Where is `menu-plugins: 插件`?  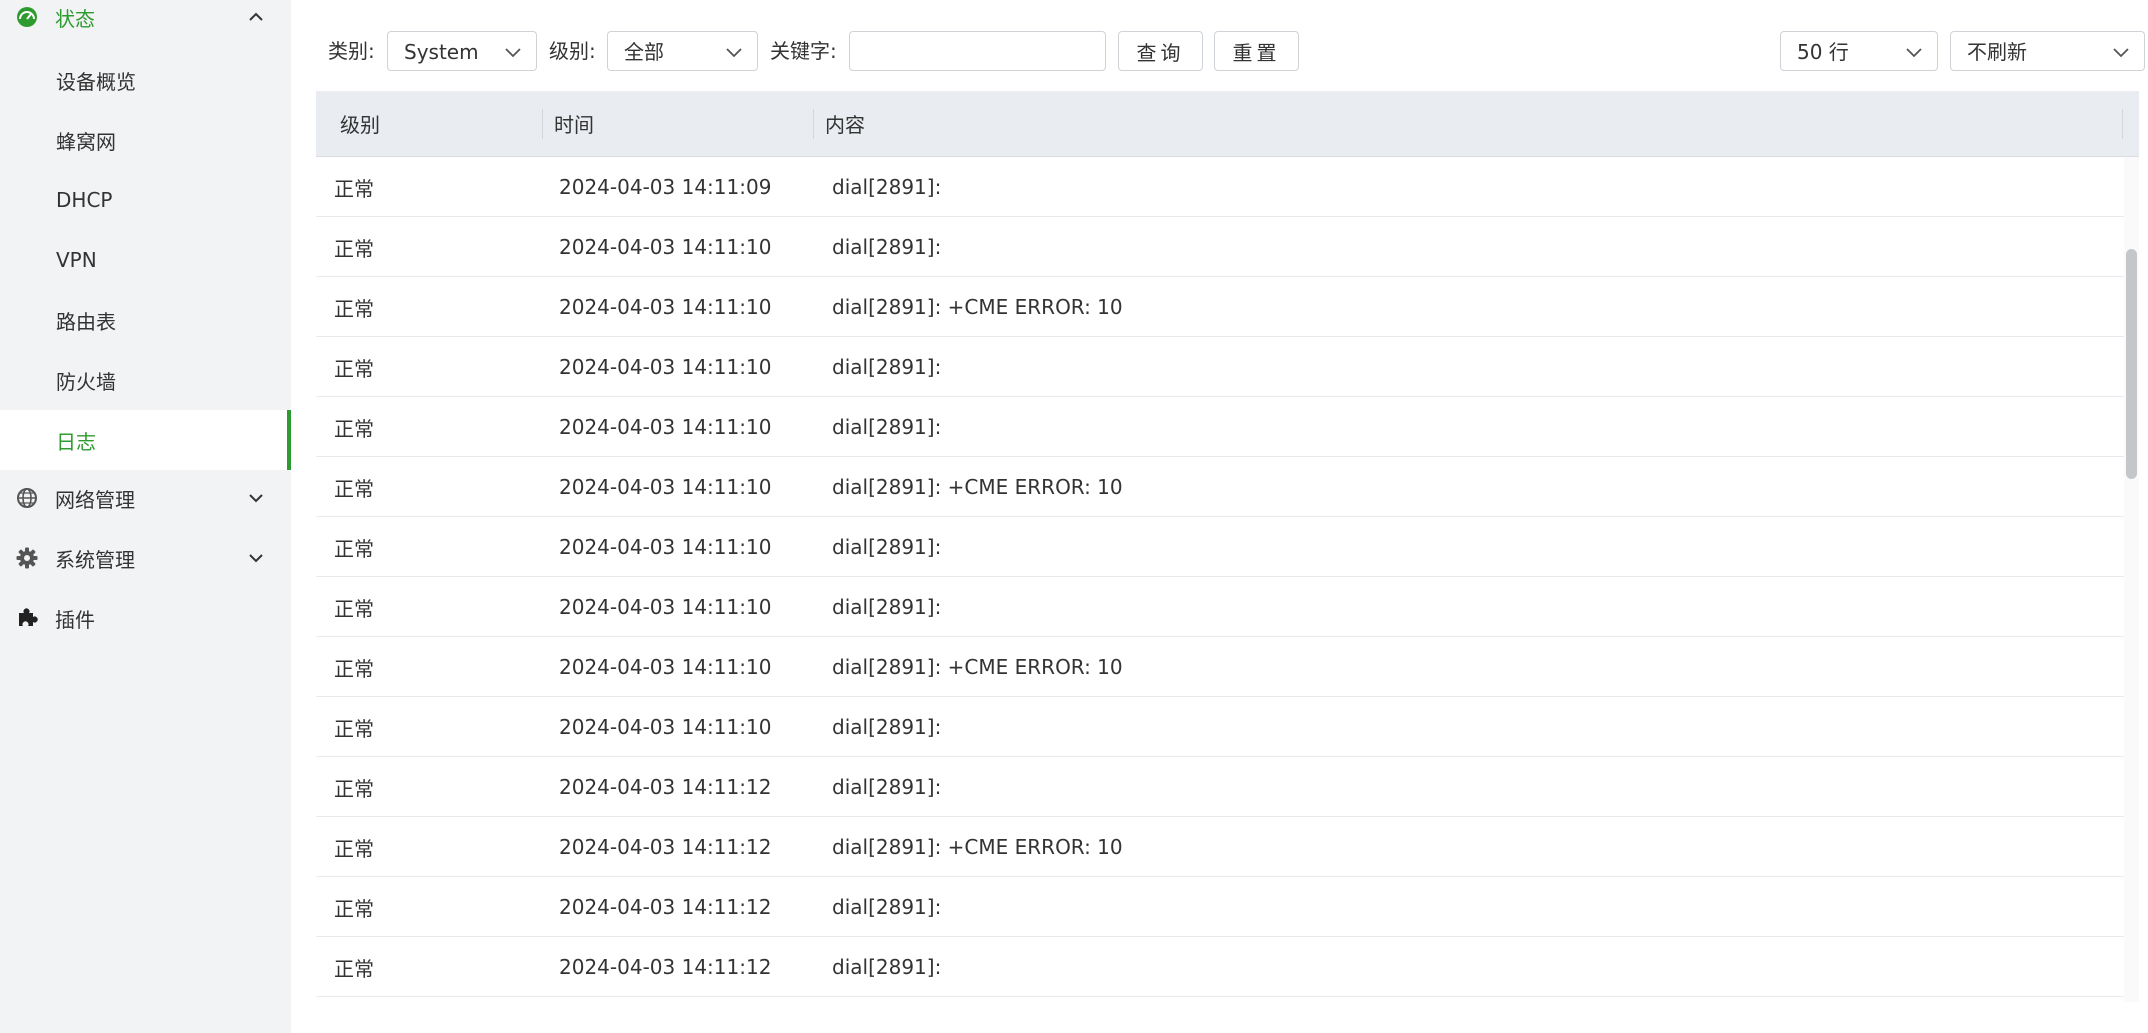
menu-plugins: 插件 is located at coordinates (145, 618).